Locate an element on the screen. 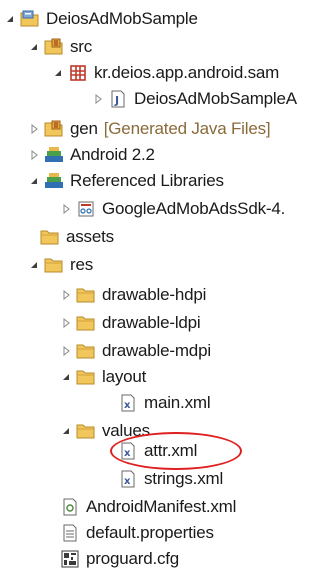 The width and height of the screenshot is (320, 574). tree-item-gen: gen [Generated Java Files] is located at coordinates (149, 129).